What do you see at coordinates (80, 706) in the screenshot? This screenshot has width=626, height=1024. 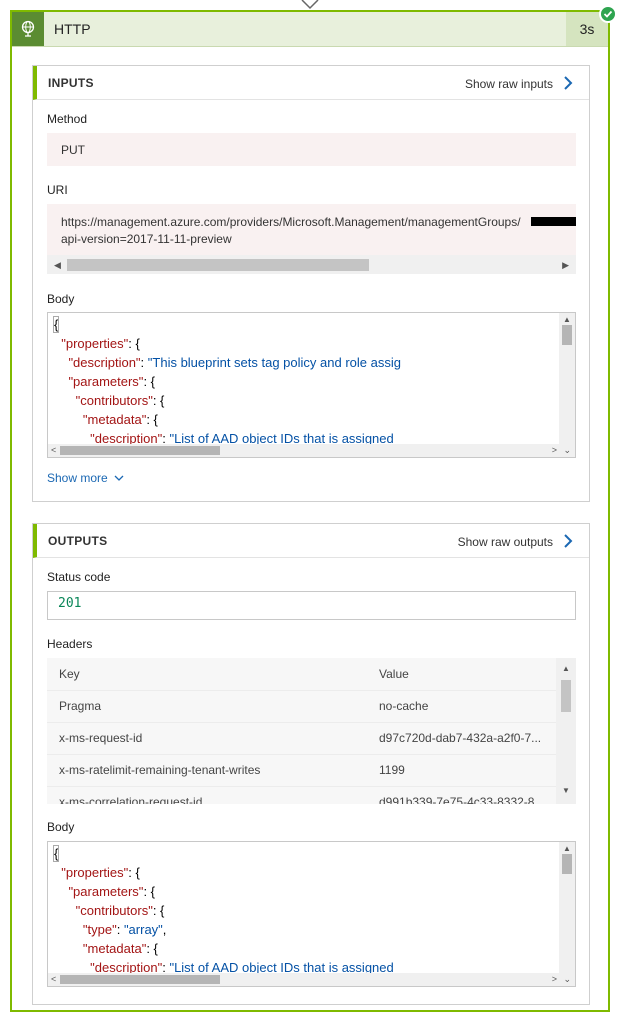 I see `row-key: Pragma` at bounding box center [80, 706].